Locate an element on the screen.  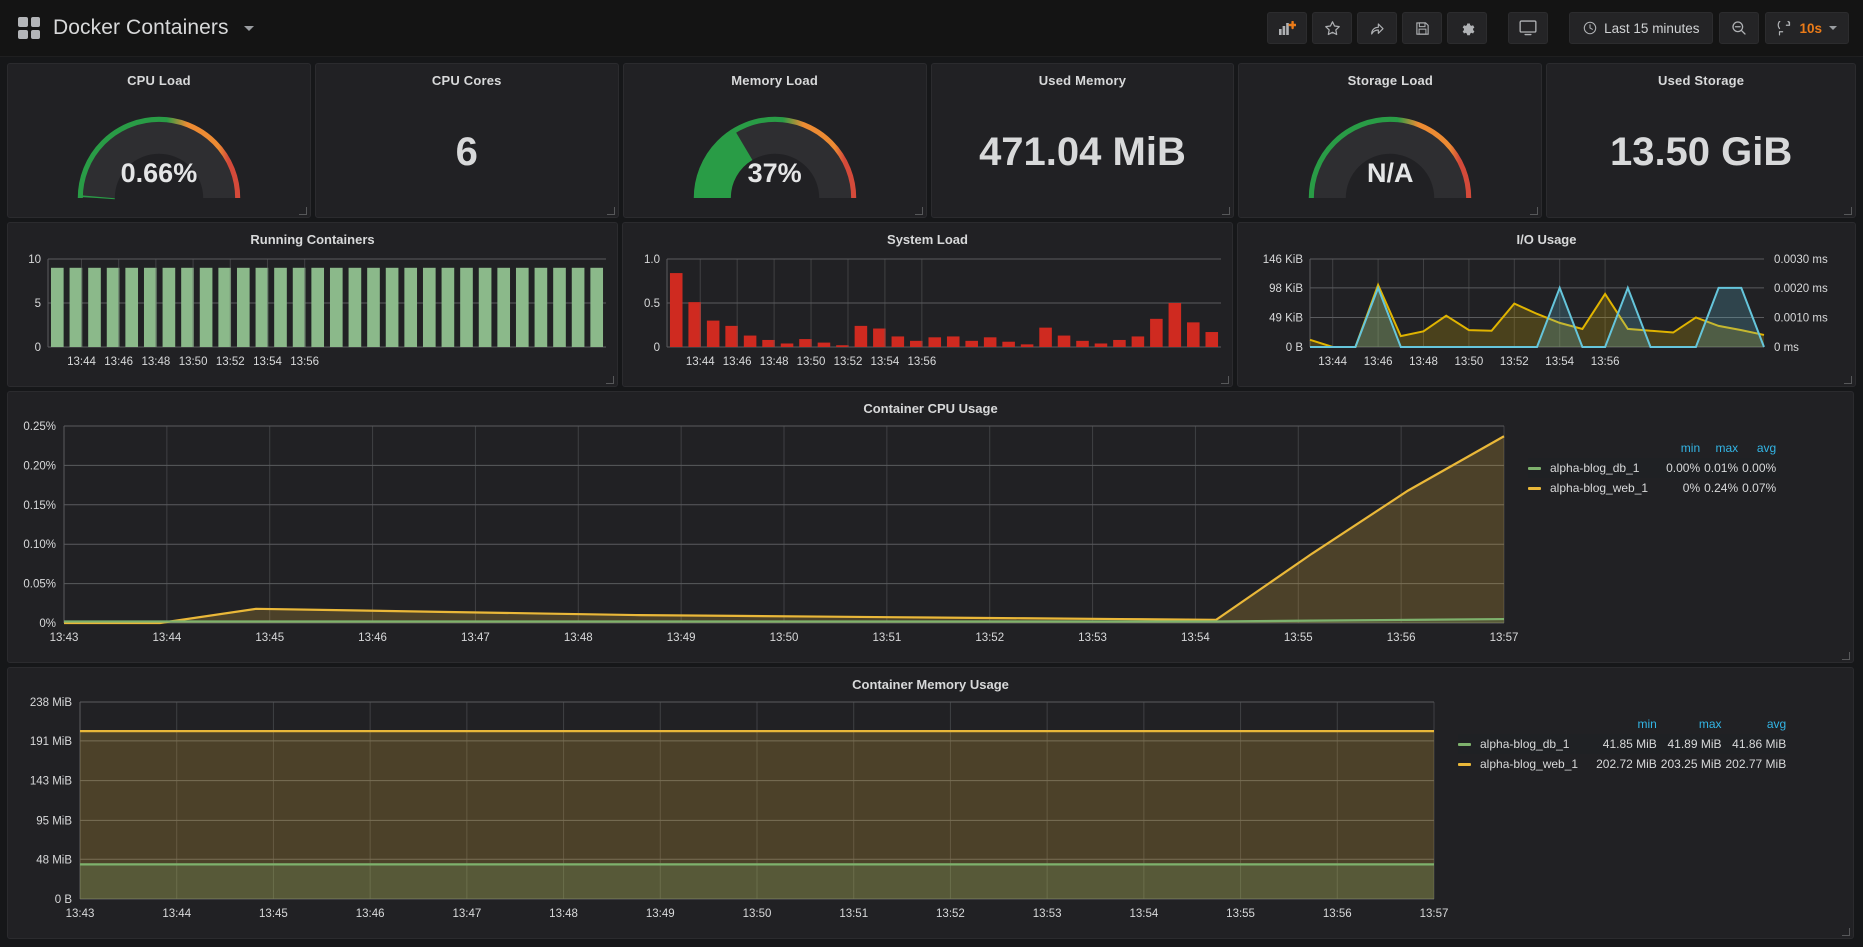
axis-tick-label: 0.0010 ms is located at coordinates (1801, 318).